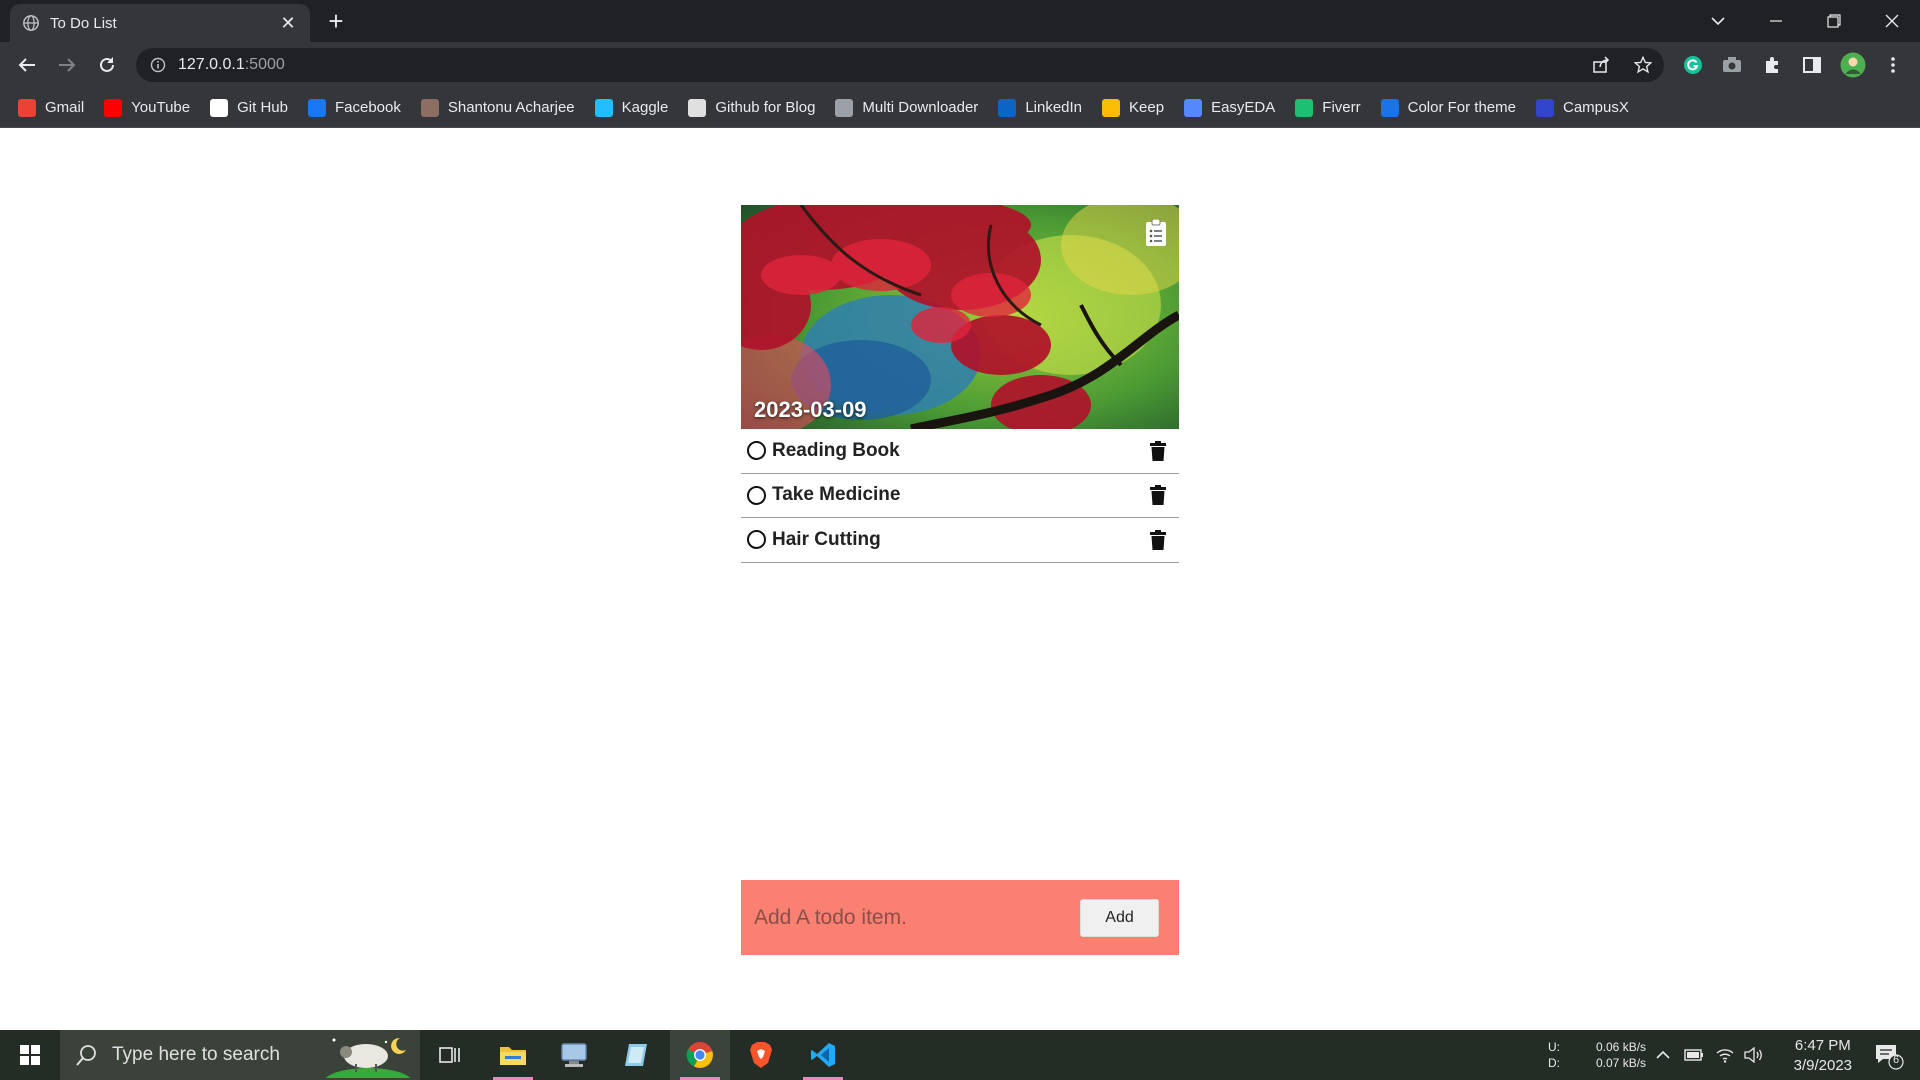  I want to click on restore-button, so click(1834, 21).